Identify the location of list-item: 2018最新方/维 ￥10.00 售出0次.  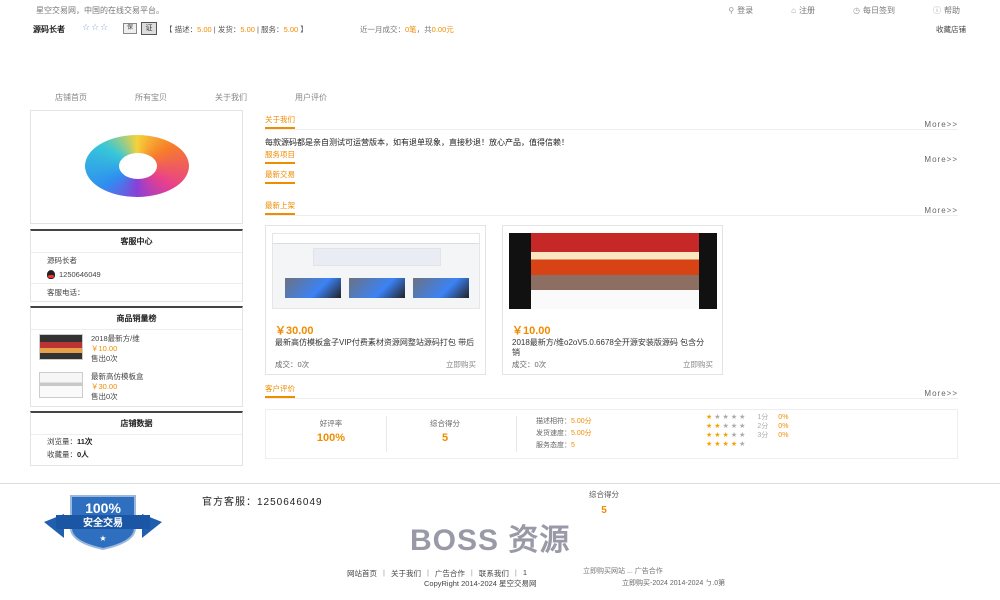
(136, 349).